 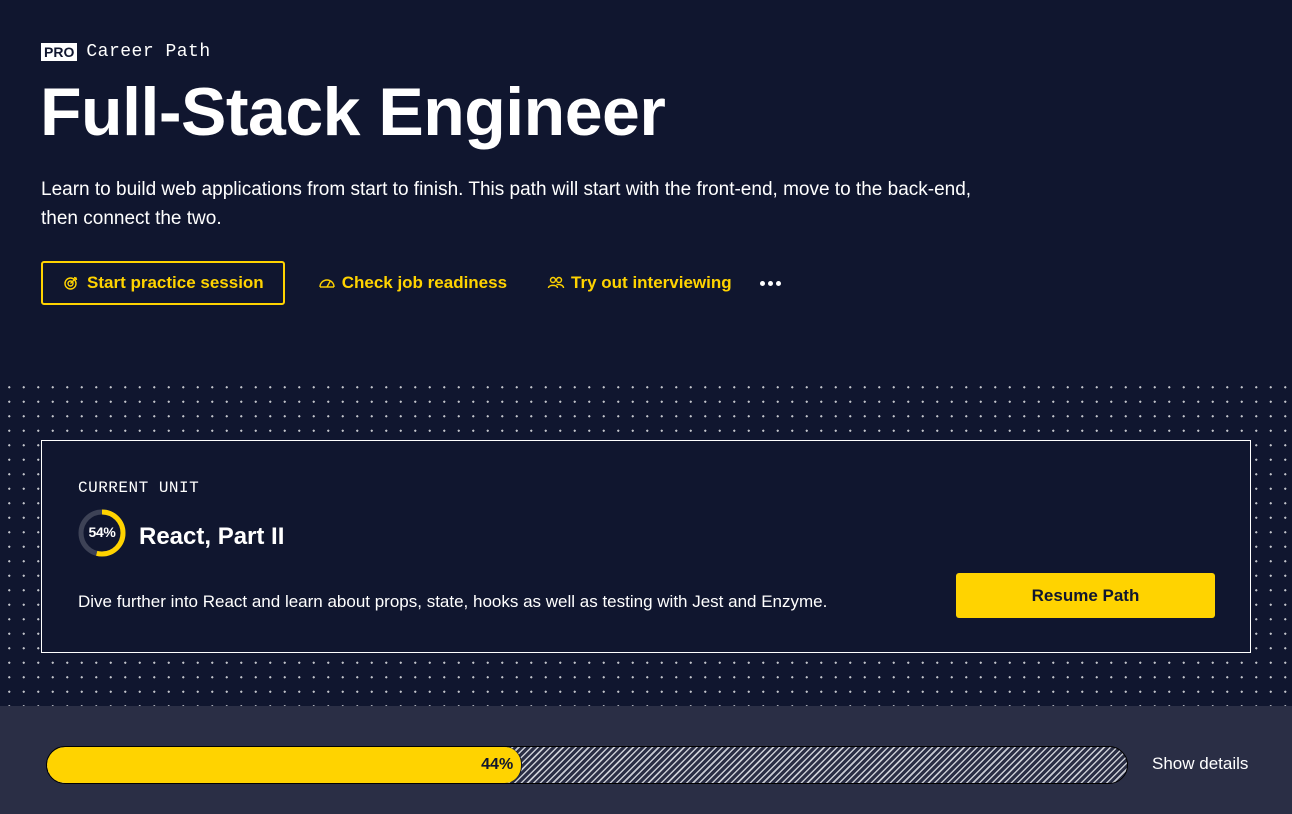 I want to click on unit-progress-text: 54%, so click(x=102, y=532).